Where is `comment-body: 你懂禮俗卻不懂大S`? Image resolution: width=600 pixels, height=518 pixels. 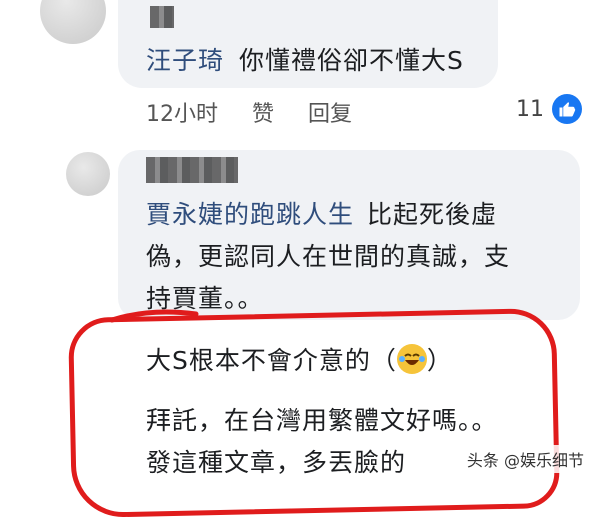 comment-body: 你懂禮俗卻不懂大S is located at coordinates (351, 60).